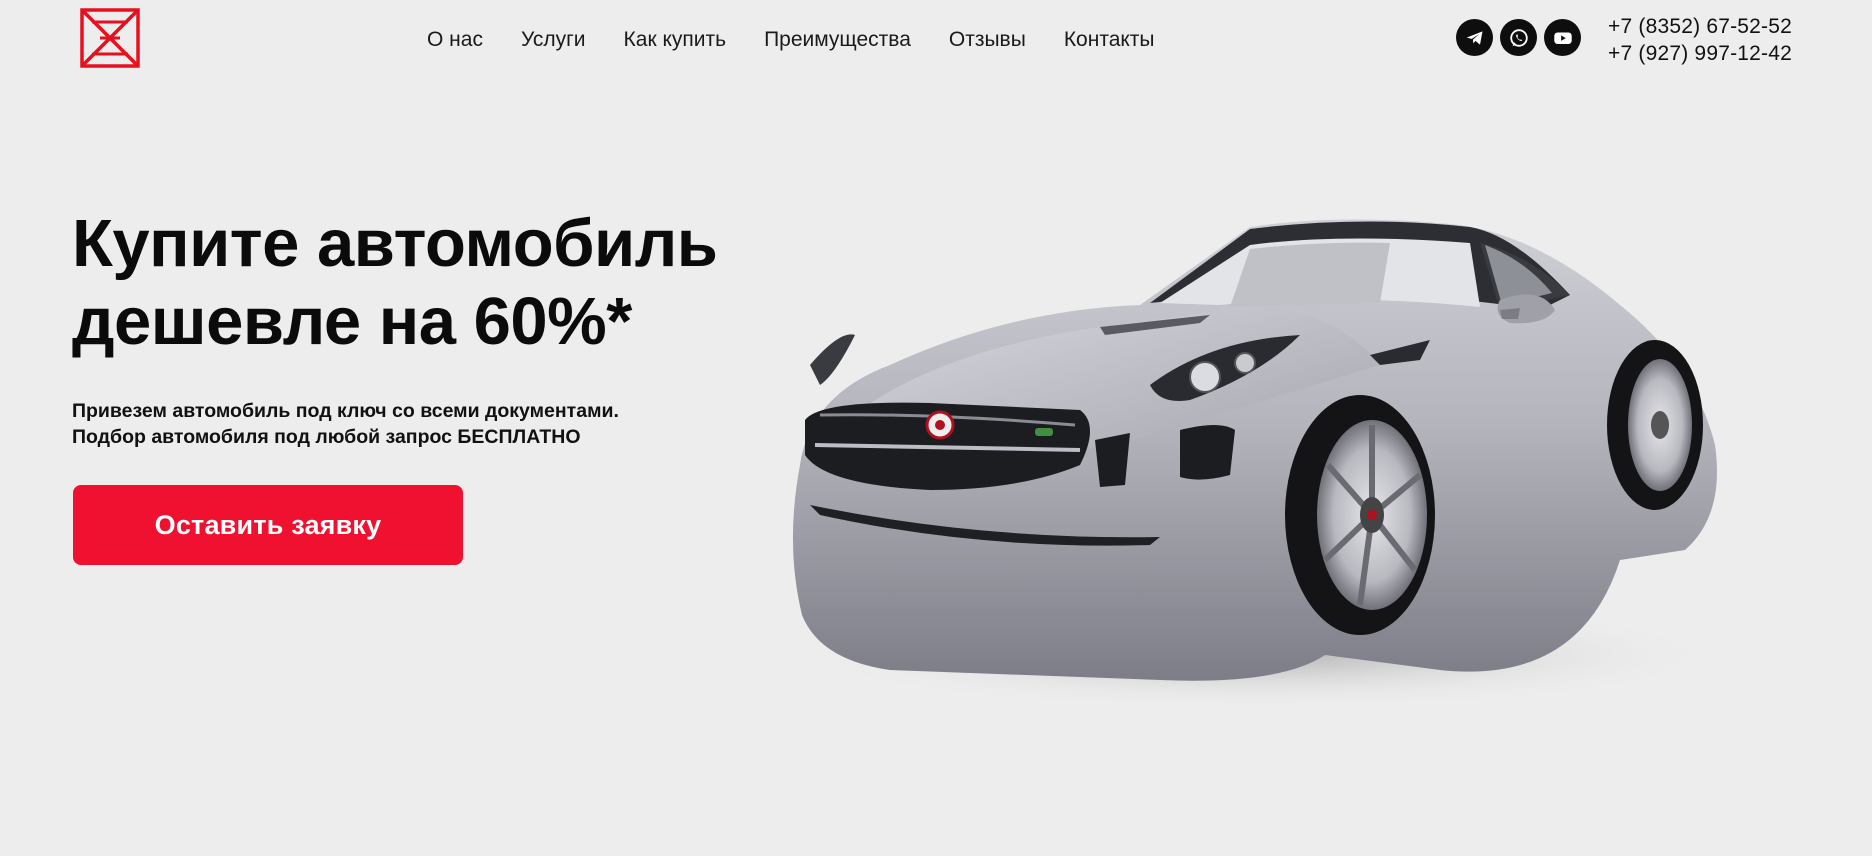 The image size is (1872, 856). What do you see at coordinates (553, 40) in the screenshot?
I see `nav-link-services: Услуги` at bounding box center [553, 40].